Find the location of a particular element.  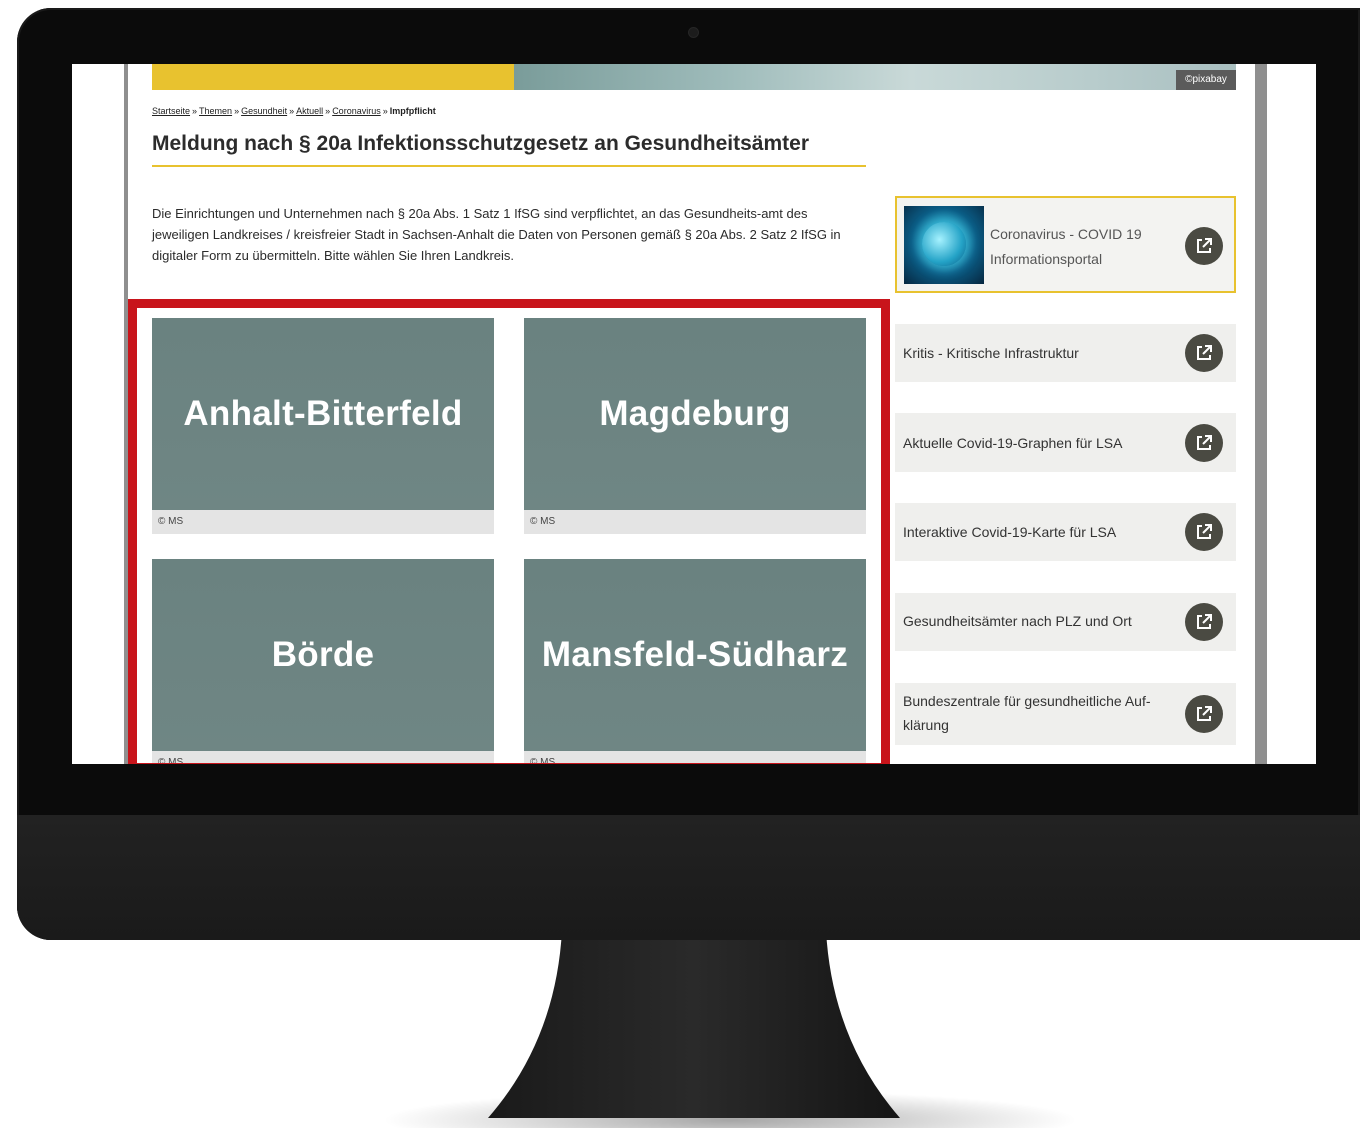

sidebar-link-label: Aktuelle Covid-19-Graphen für LSA is located at coordinates (1013, 443).